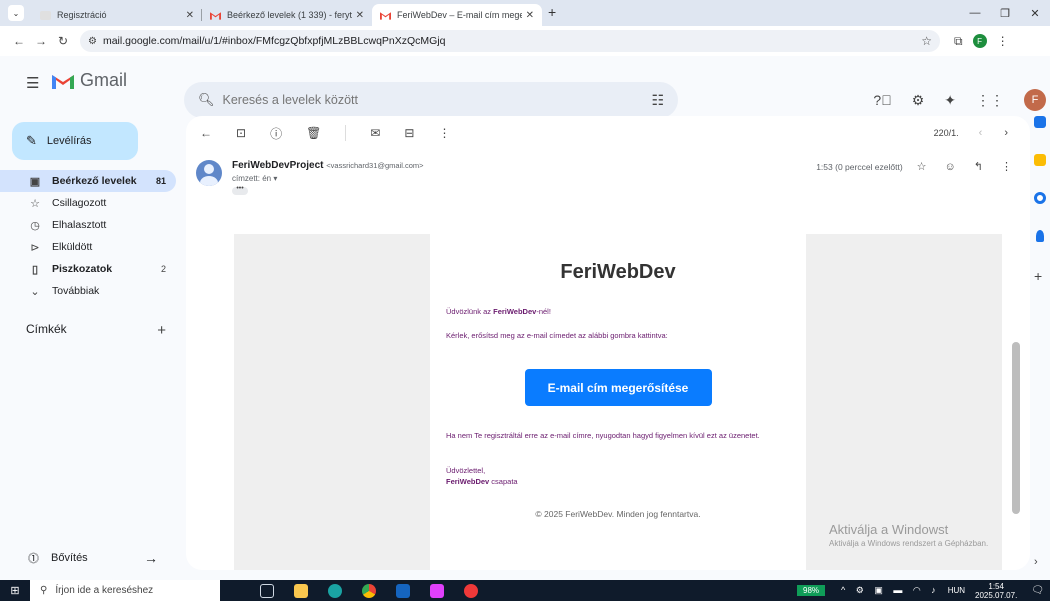 Image resolution: width=1050 pixels, height=601 pixels. I want to click on send-icon: ⊳, so click(35, 247).